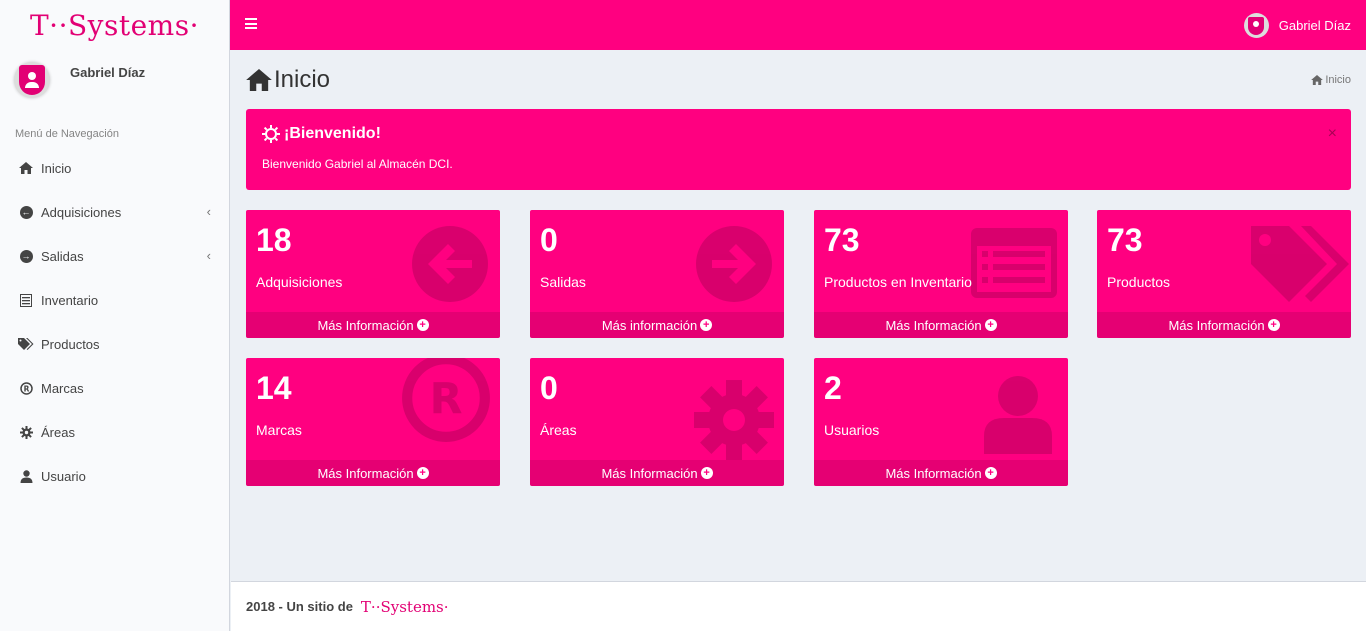 Image resolution: width=1366 pixels, height=631 pixels. What do you see at coordinates (271, 134) in the screenshot?
I see `sun-icon` at bounding box center [271, 134].